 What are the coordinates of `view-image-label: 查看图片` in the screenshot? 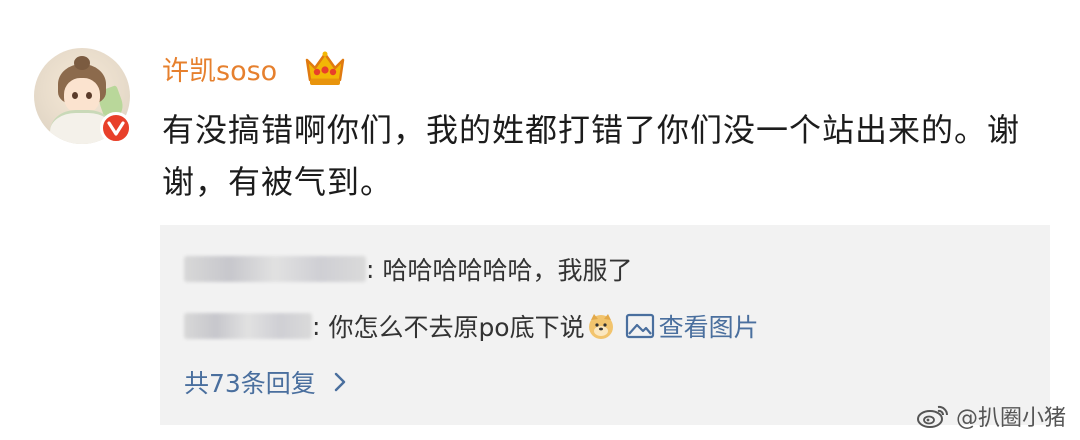 It's located at (708, 327).